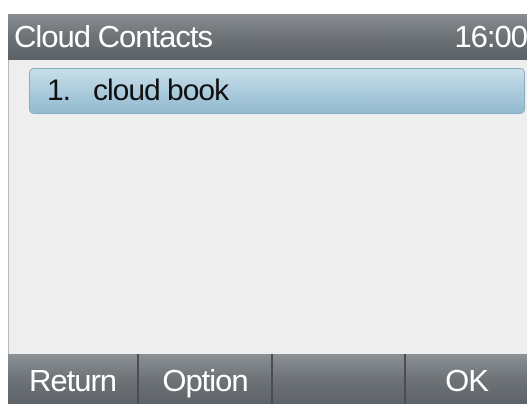 This screenshot has height=404, width=527. I want to click on list-item-index: 1., so click(59, 90).